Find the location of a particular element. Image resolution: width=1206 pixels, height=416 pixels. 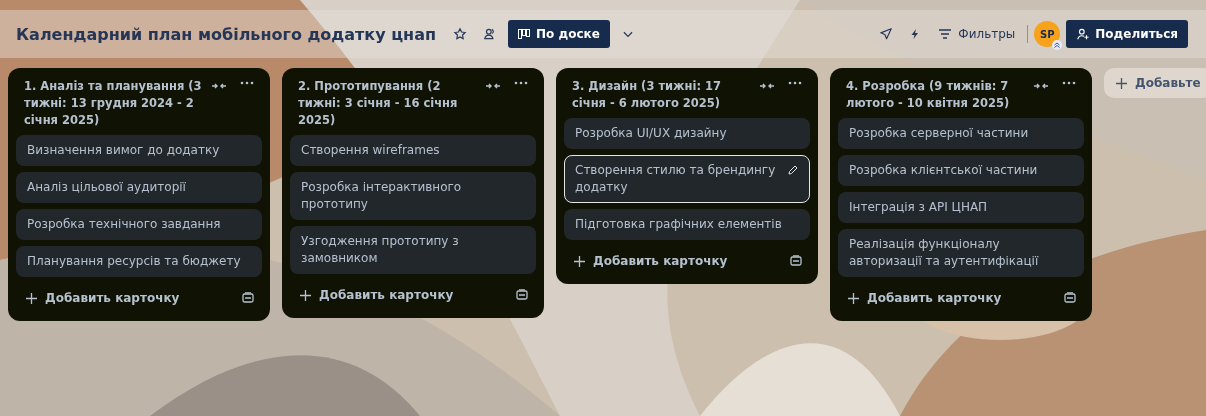

task-card: Планування ресурсів та бюджету is located at coordinates (139, 261).